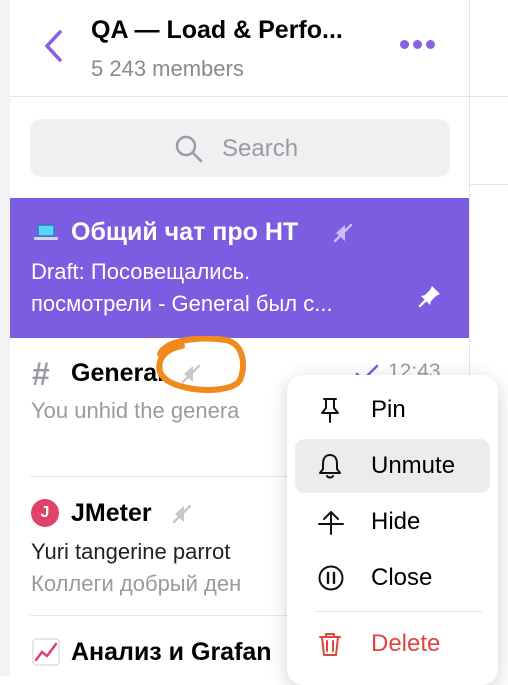 Image resolution: width=508 pixels, height=685 pixels. Describe the element at coordinates (58, 271) in the screenshot. I see `draft-label: Draft:` at that location.